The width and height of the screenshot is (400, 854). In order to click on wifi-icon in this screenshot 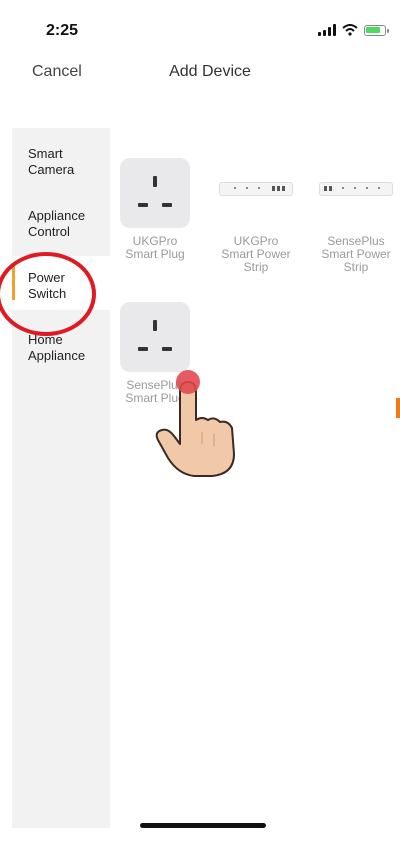, I will do `click(350, 30)`.